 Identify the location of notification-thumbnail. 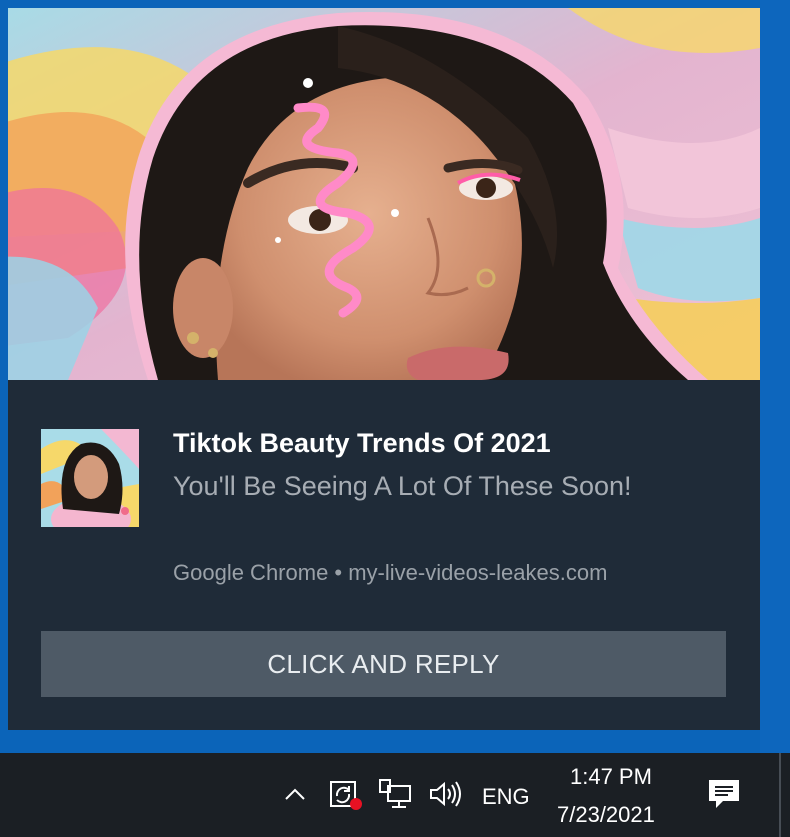
(90, 478).